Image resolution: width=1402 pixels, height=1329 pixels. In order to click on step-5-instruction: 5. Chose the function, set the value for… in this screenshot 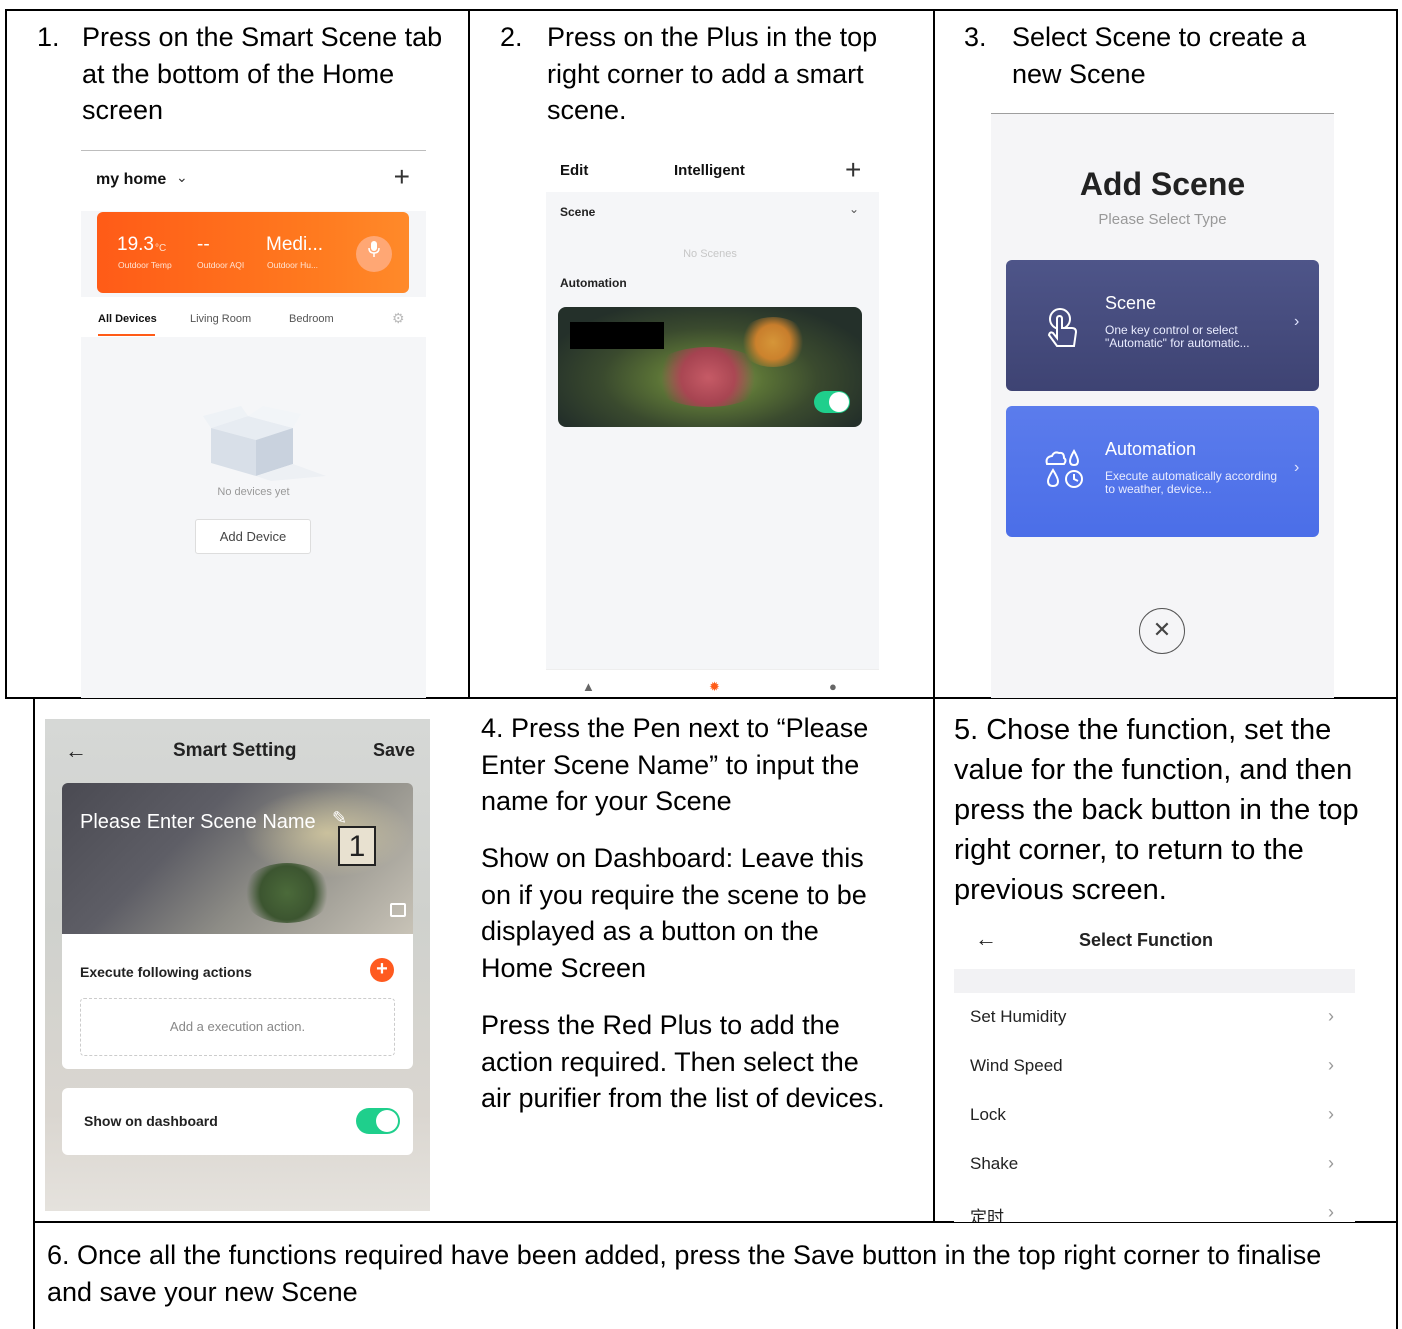, I will do `click(1169, 810)`.